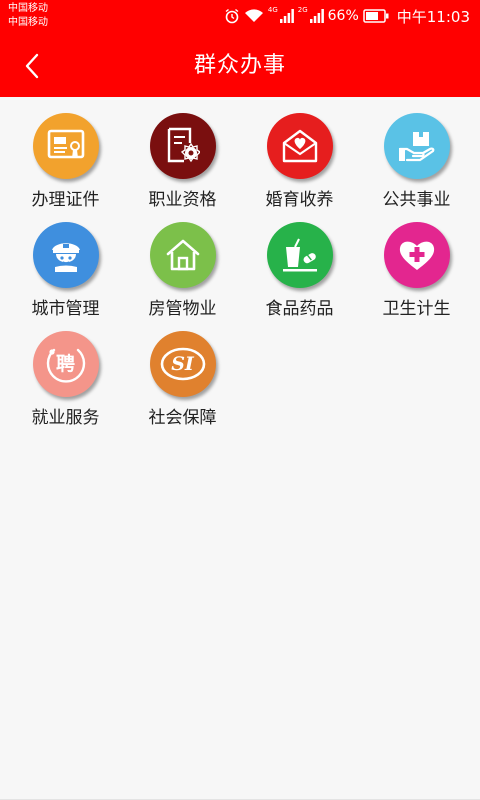  I want to click on certificate-icon, so click(65, 146).